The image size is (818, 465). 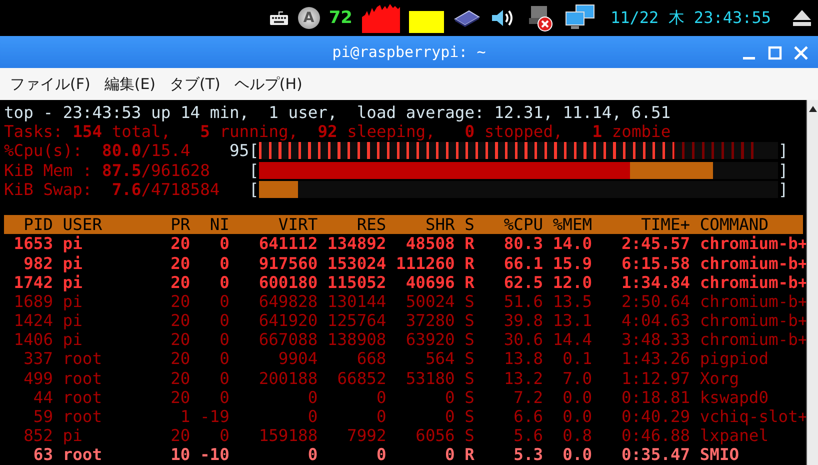 I want to click on column-header: VIRT, so click(x=273, y=224).